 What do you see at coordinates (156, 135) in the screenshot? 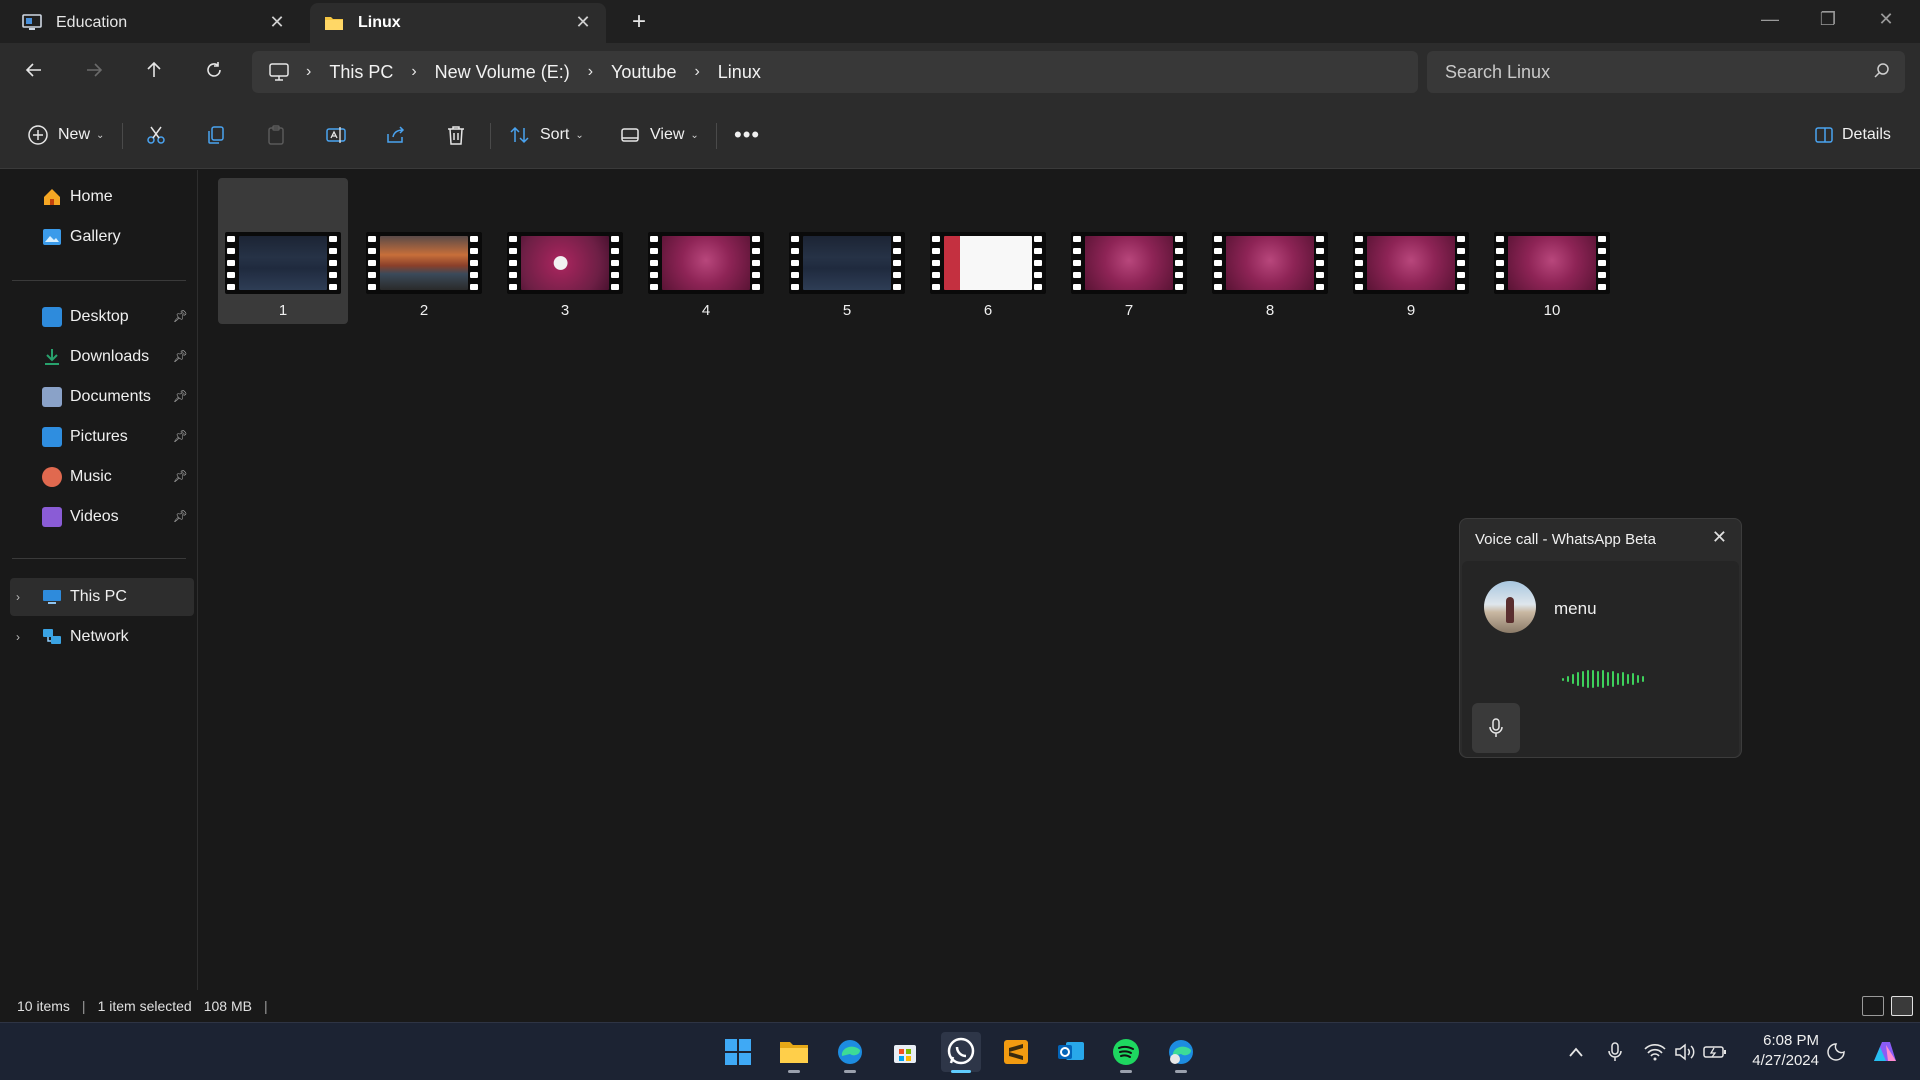
I see `cut-button` at bounding box center [156, 135].